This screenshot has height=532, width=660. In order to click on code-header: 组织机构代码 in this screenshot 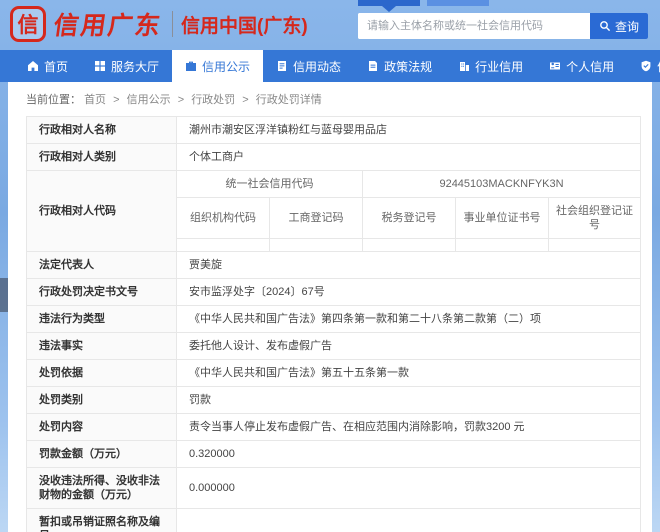, I will do `click(223, 218)`.